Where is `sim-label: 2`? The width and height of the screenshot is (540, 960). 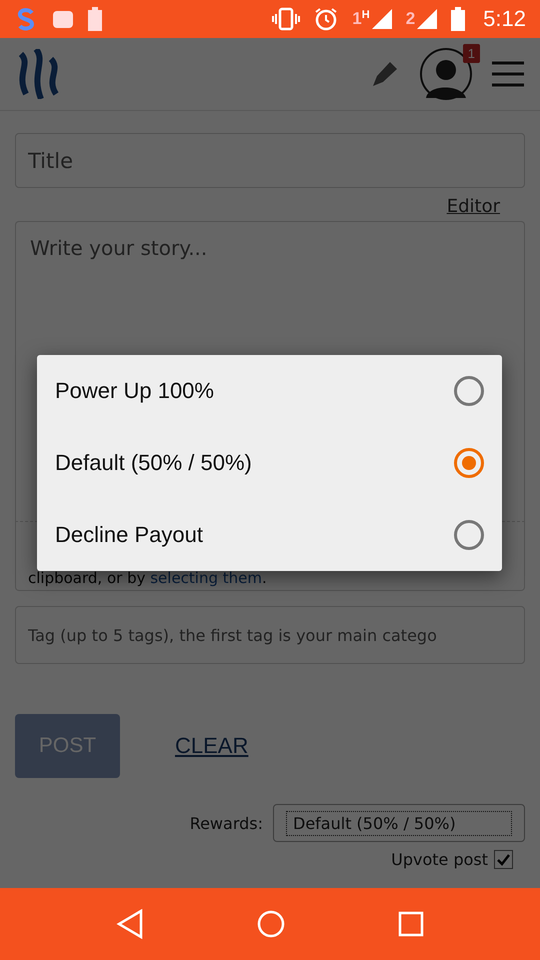
sim-label: 2 is located at coordinates (411, 19).